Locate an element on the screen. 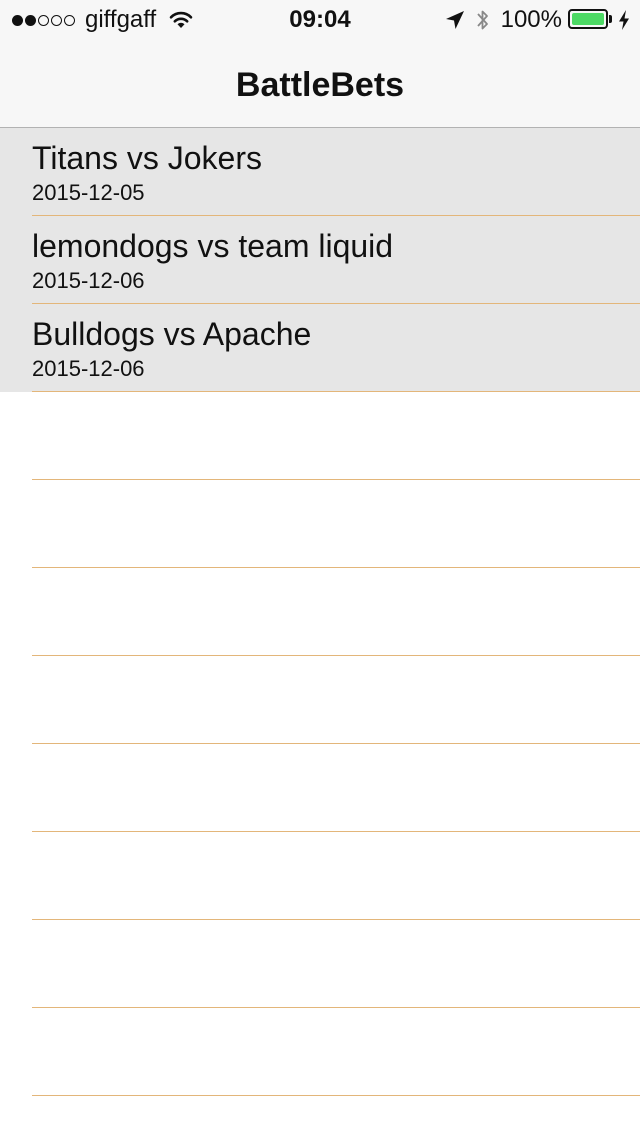 This screenshot has width=640, height=1136. status-right: 100% is located at coordinates (537, 20).